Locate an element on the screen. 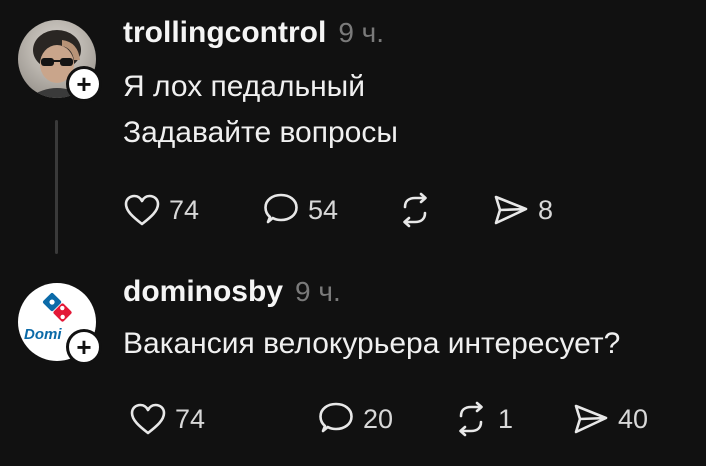 The width and height of the screenshot is (706, 466). share-count: 8 is located at coordinates (546, 209).